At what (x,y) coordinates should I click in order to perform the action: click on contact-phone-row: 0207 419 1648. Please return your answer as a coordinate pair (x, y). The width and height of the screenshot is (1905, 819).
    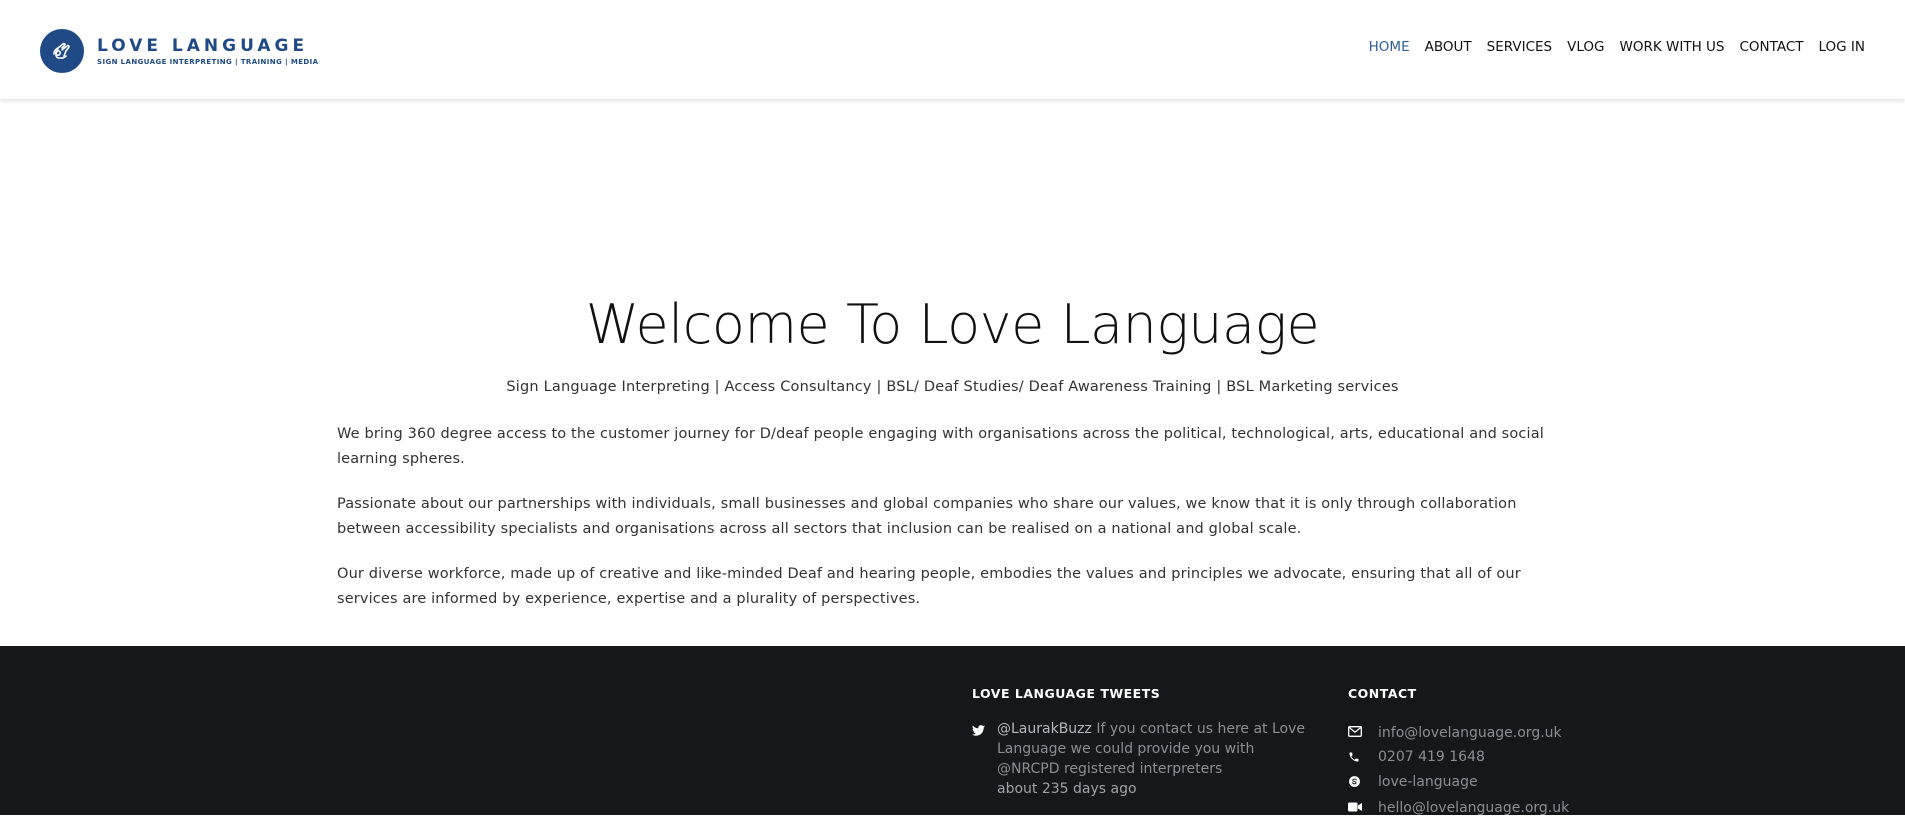
    Looking at the image, I should click on (1458, 756).